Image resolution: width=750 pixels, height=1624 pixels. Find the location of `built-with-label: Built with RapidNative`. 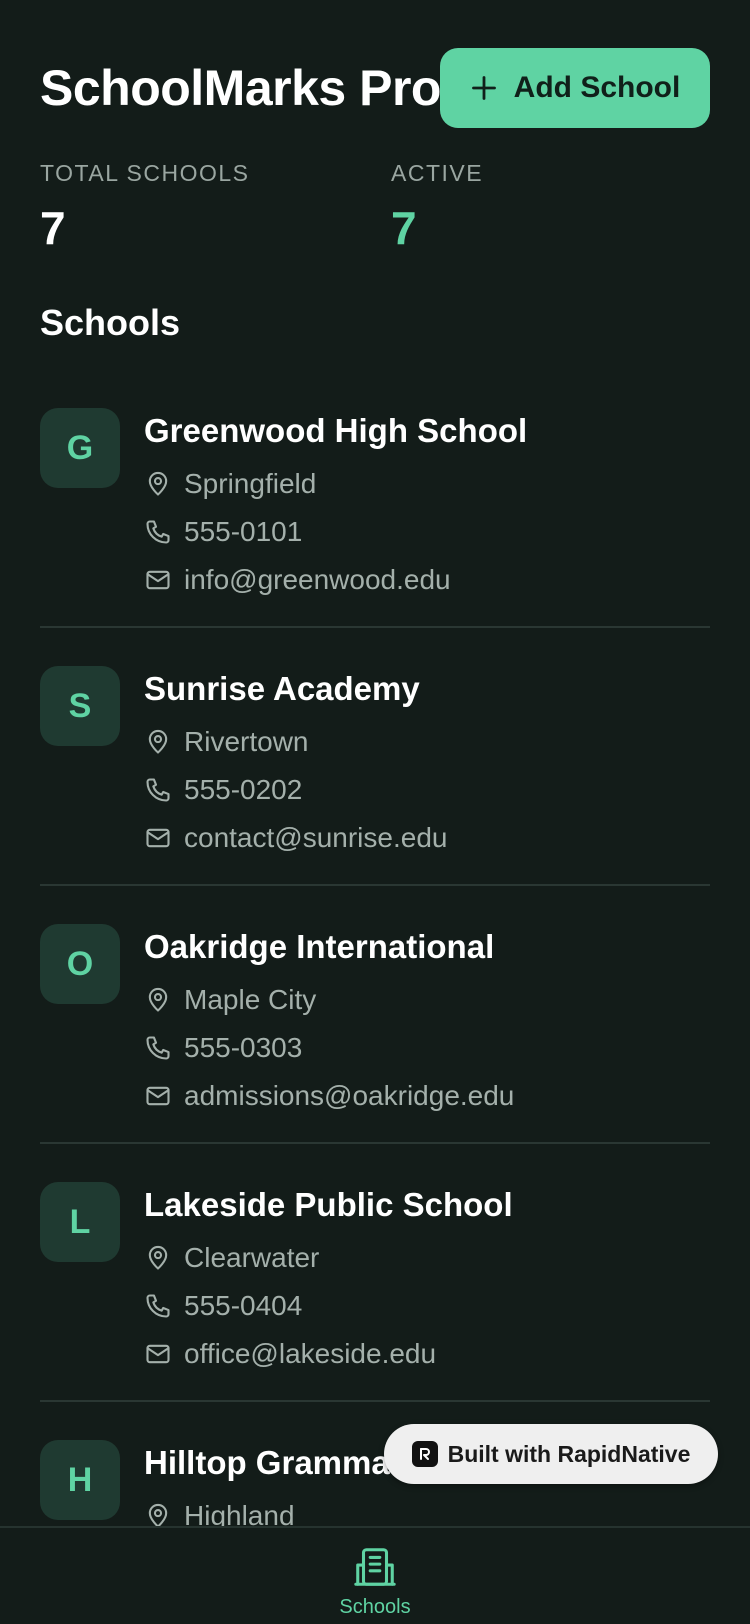

built-with-label: Built with RapidNative is located at coordinates (569, 1453).